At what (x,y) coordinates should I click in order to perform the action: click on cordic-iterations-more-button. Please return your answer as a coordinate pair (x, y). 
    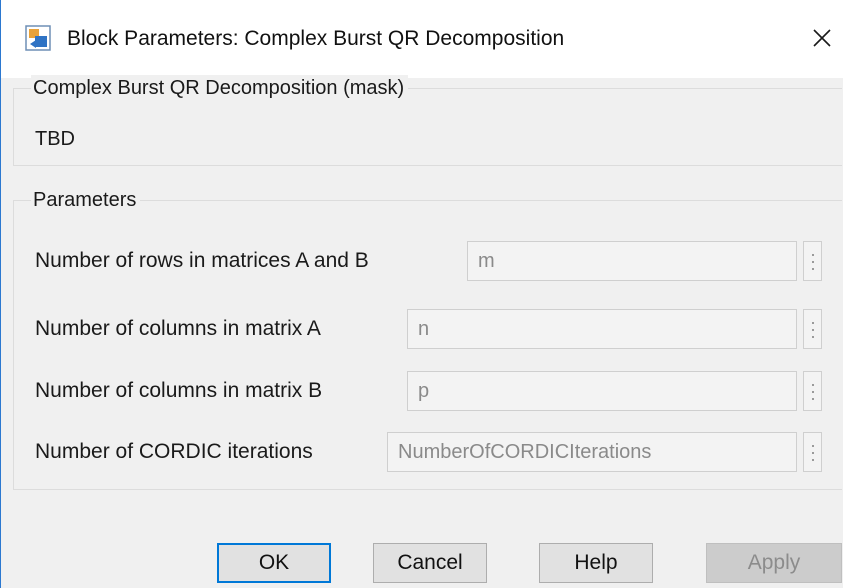
    Looking at the image, I should click on (812, 452).